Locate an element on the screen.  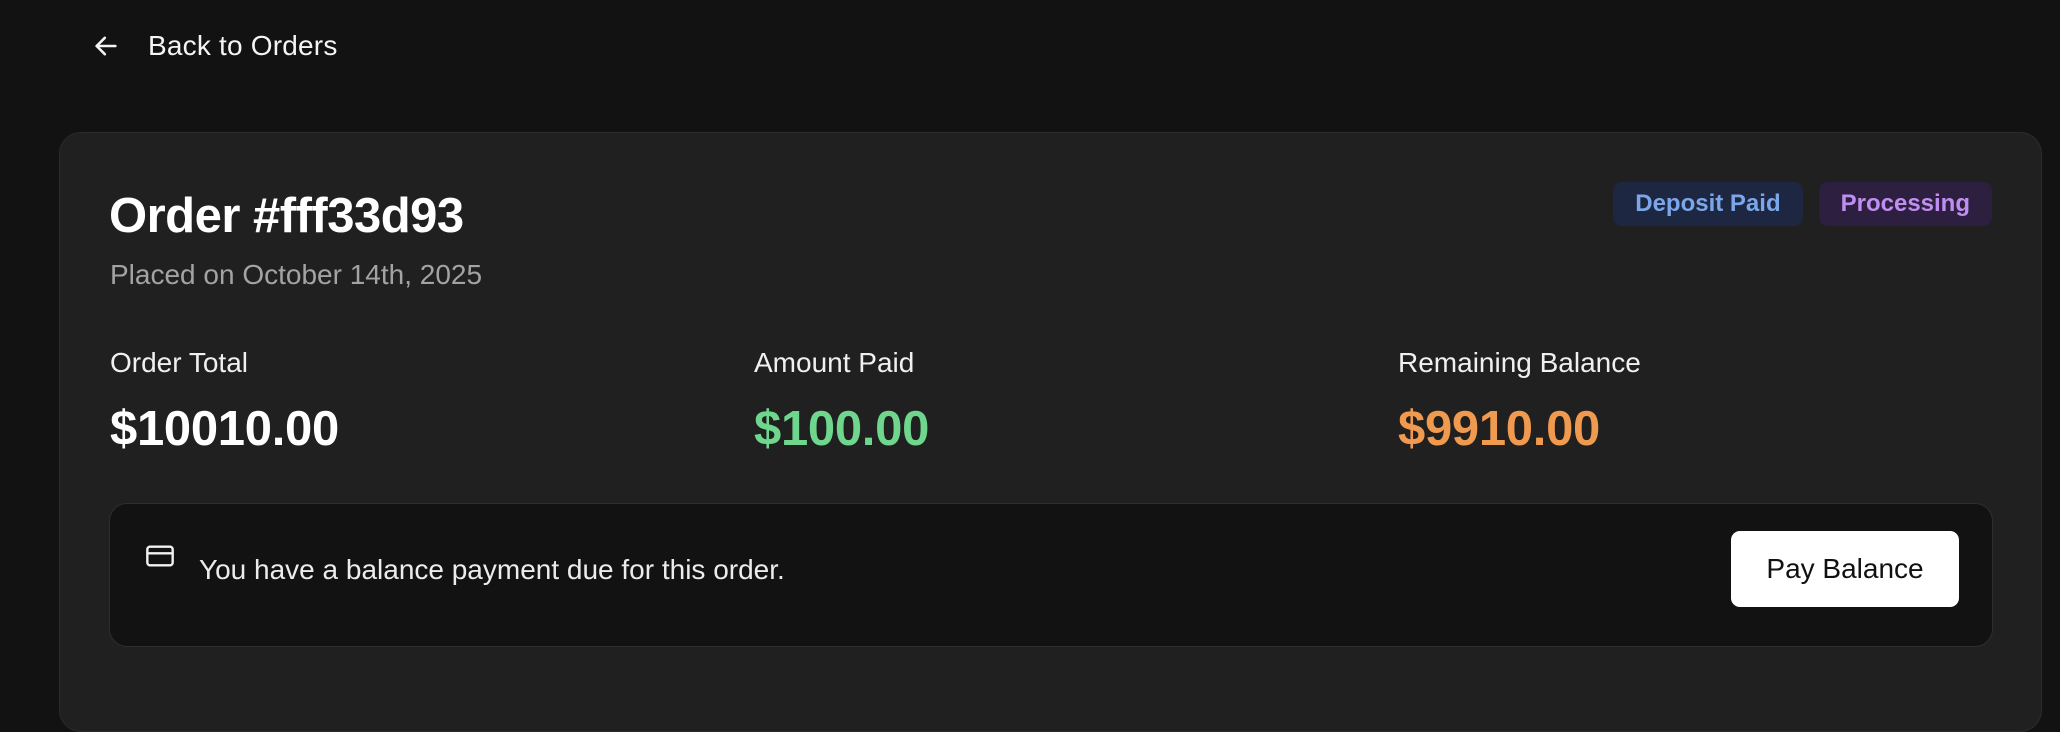
order-status-badges: Deposit Paid Processing is located at coordinates (1802, 204).